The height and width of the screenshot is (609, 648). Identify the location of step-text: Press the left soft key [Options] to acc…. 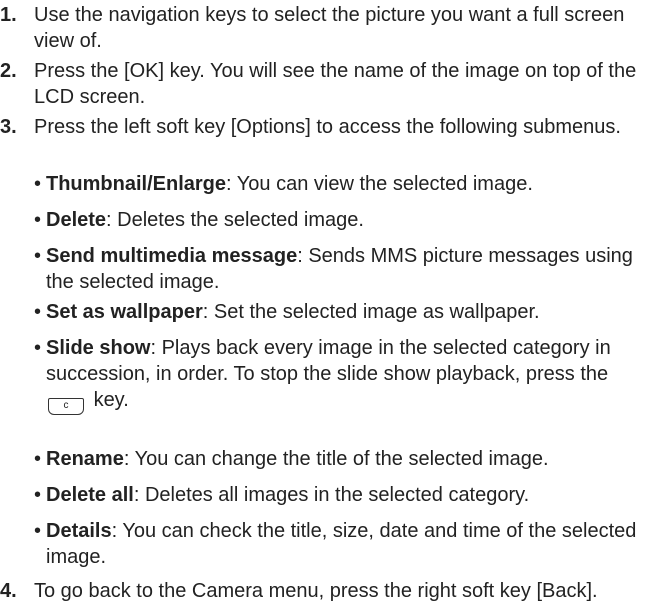
(327, 127).